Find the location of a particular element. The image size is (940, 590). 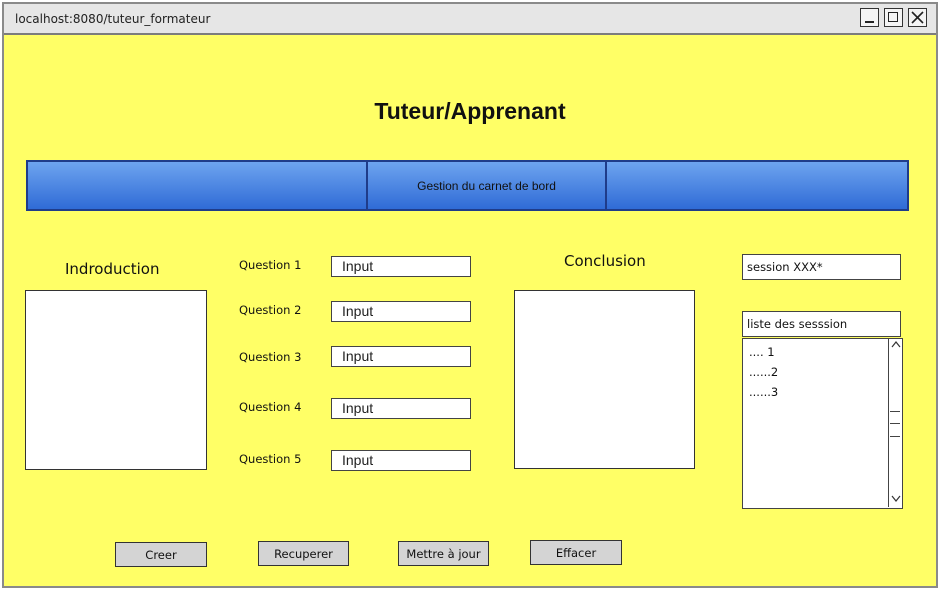

create-button: Creer is located at coordinates (161, 554).